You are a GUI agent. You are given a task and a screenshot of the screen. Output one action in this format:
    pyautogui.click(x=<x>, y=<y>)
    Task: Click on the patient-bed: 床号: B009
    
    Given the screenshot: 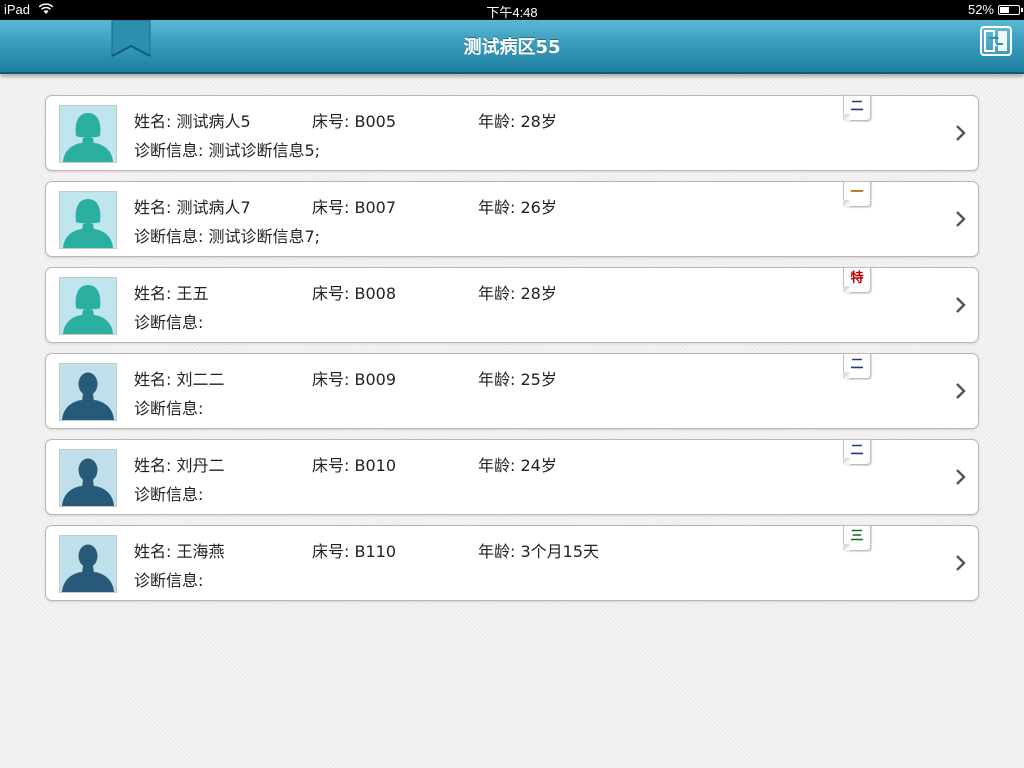 What is the action you would take?
    pyautogui.click(x=354, y=379)
    